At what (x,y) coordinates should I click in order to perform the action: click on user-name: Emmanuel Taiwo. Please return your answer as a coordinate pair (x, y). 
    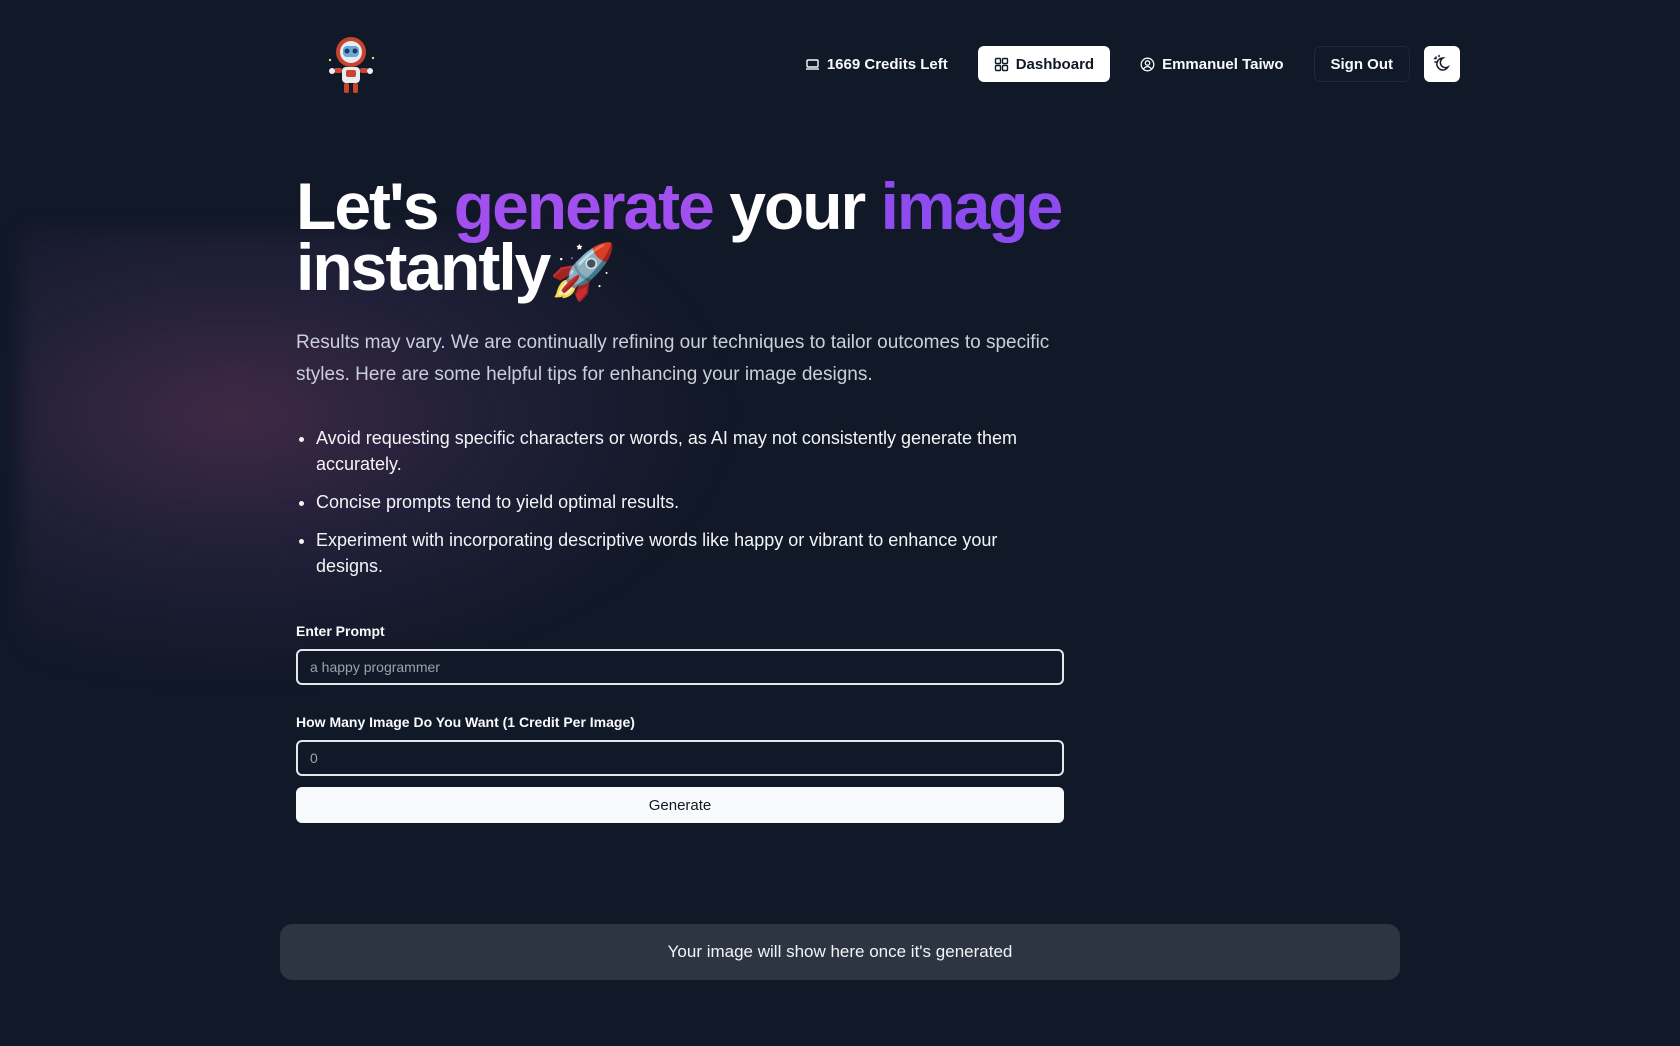
    Looking at the image, I should click on (1223, 64).